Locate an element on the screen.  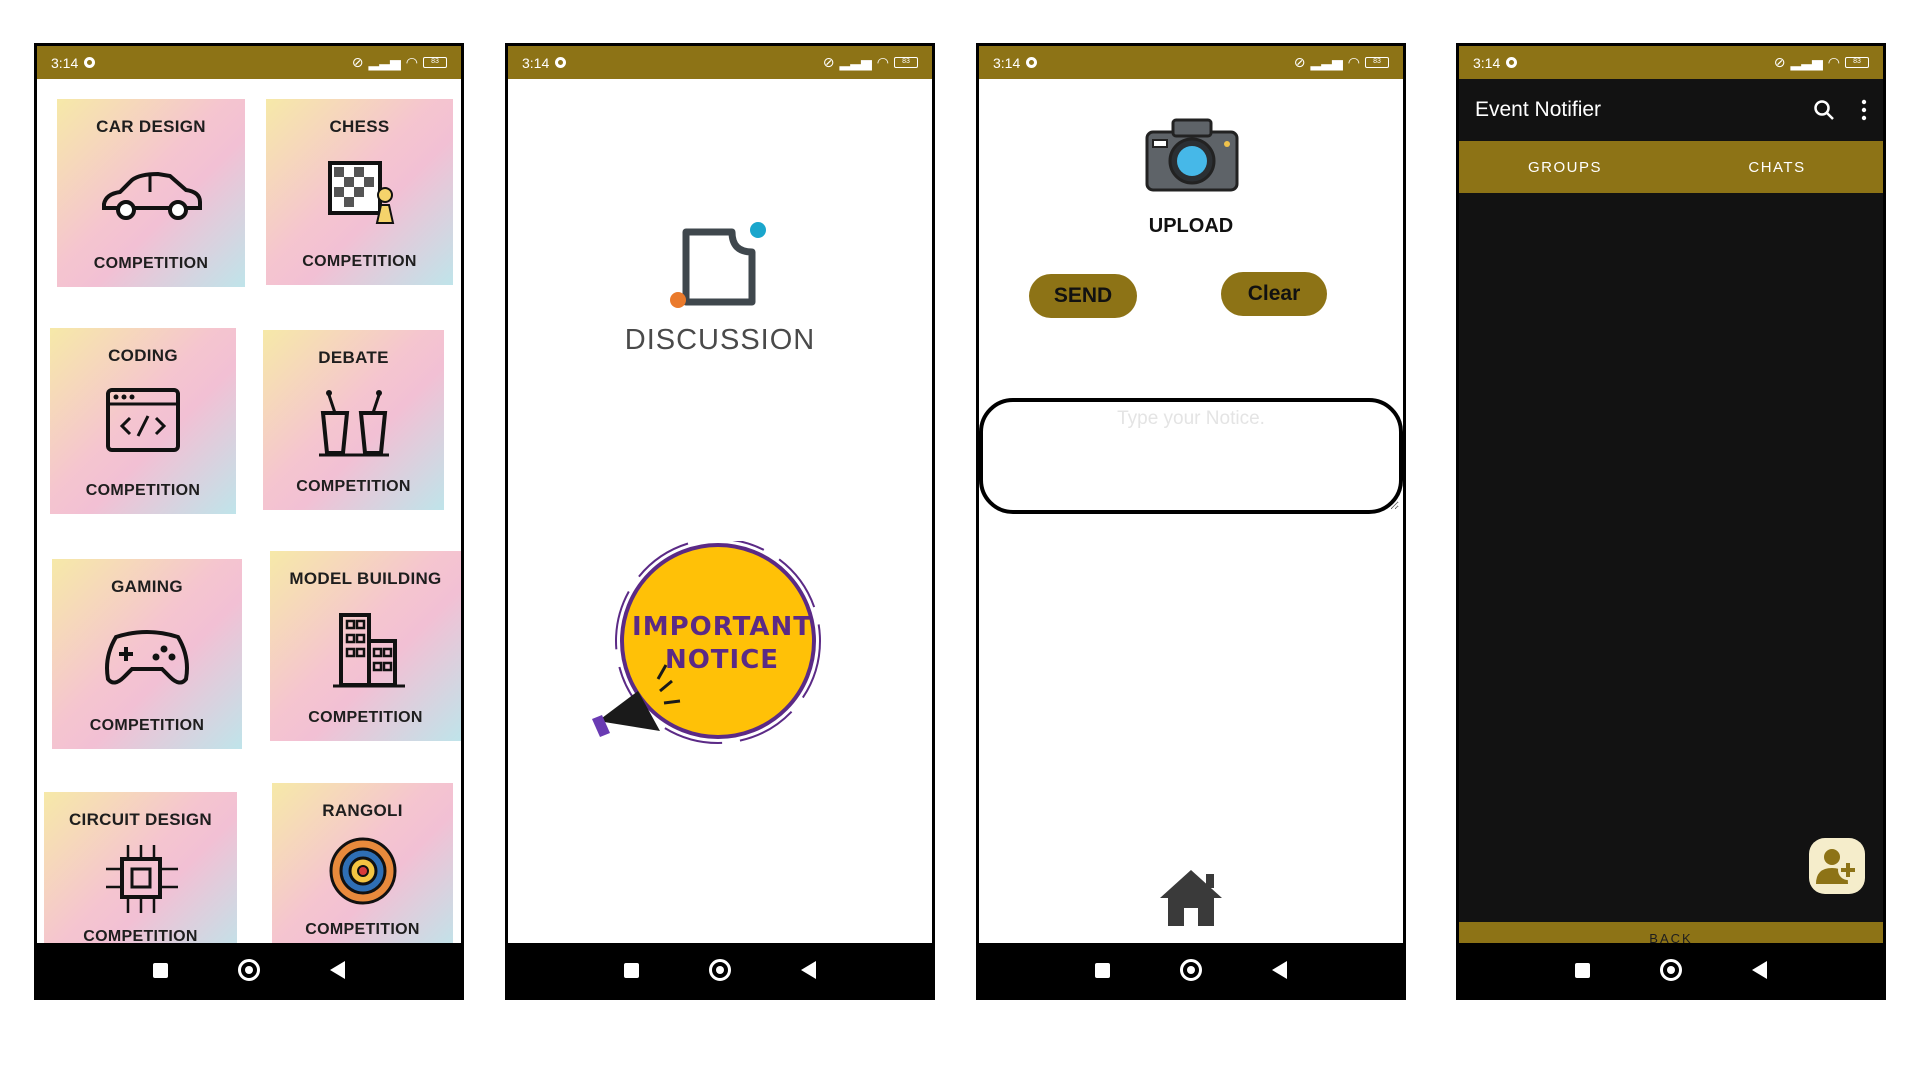
card-title: GAMING is located at coordinates (147, 586).